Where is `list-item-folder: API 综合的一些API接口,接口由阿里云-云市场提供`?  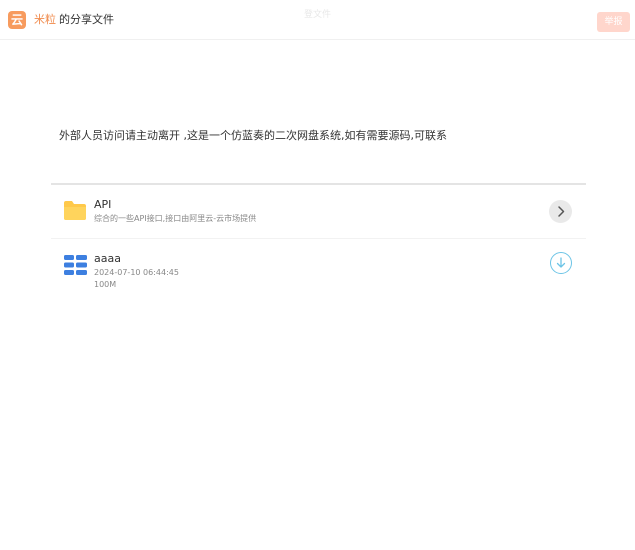 list-item-folder: API 综合的一些API接口,接口由阿里云-云市场提供 is located at coordinates (318, 212).